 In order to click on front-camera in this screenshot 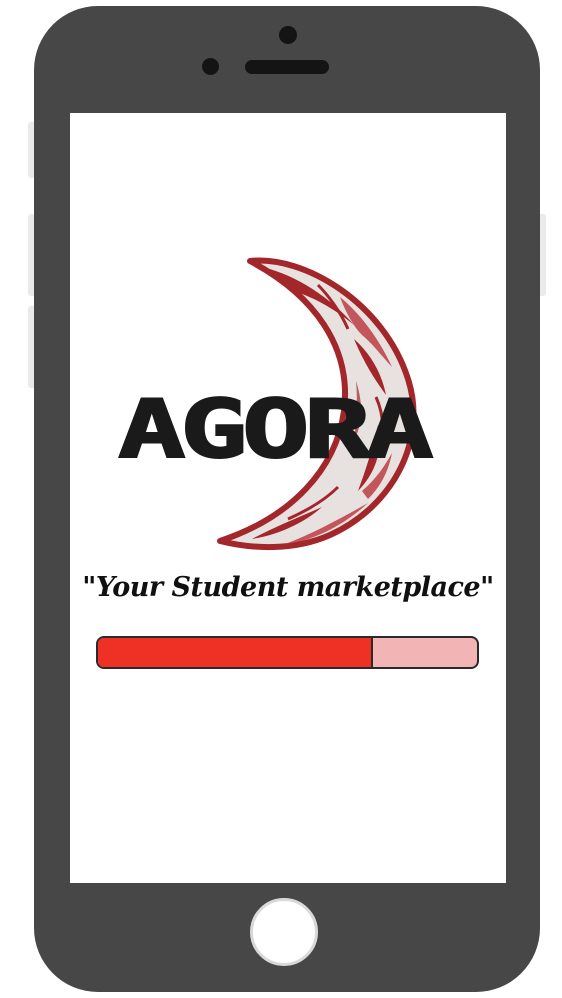, I will do `click(288, 35)`.